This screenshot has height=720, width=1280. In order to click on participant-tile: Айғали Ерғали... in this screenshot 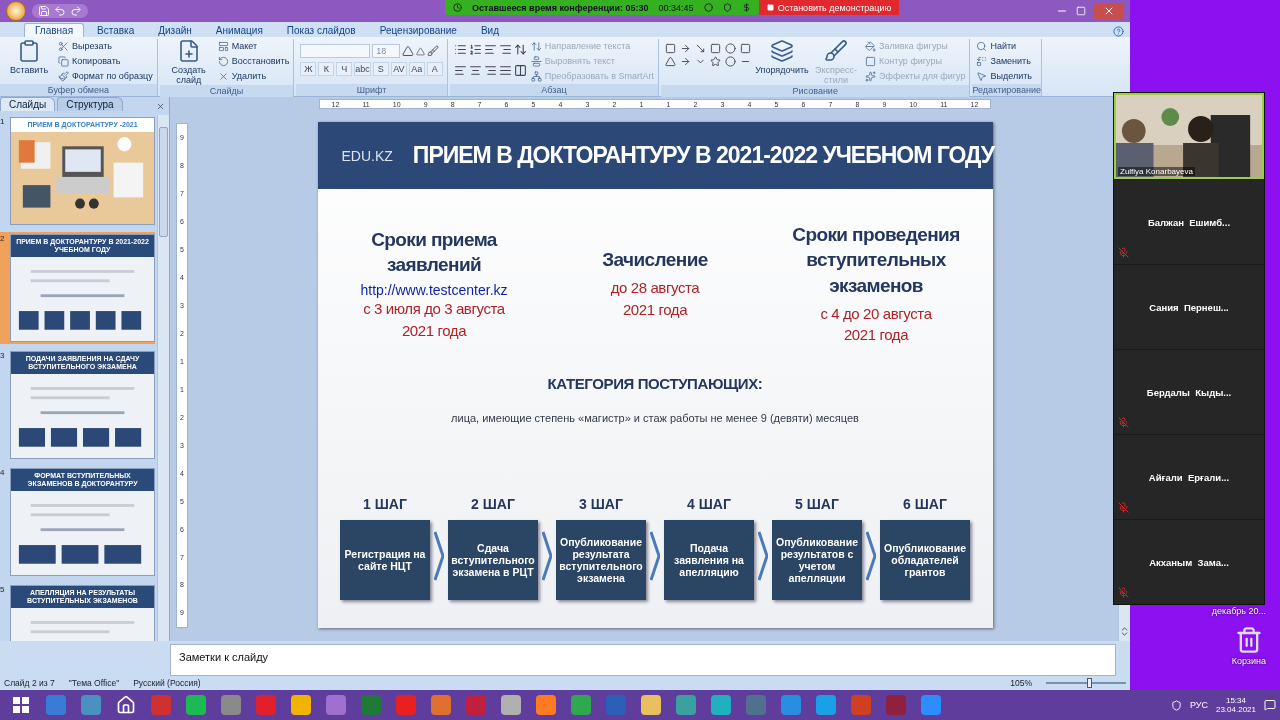, I will do `click(1189, 476)`.